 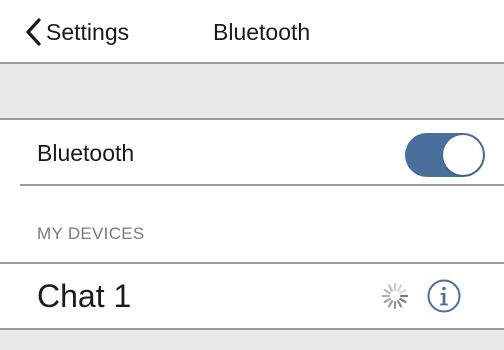 What do you see at coordinates (33, 32) in the screenshot?
I see `chevron-left-icon` at bounding box center [33, 32].